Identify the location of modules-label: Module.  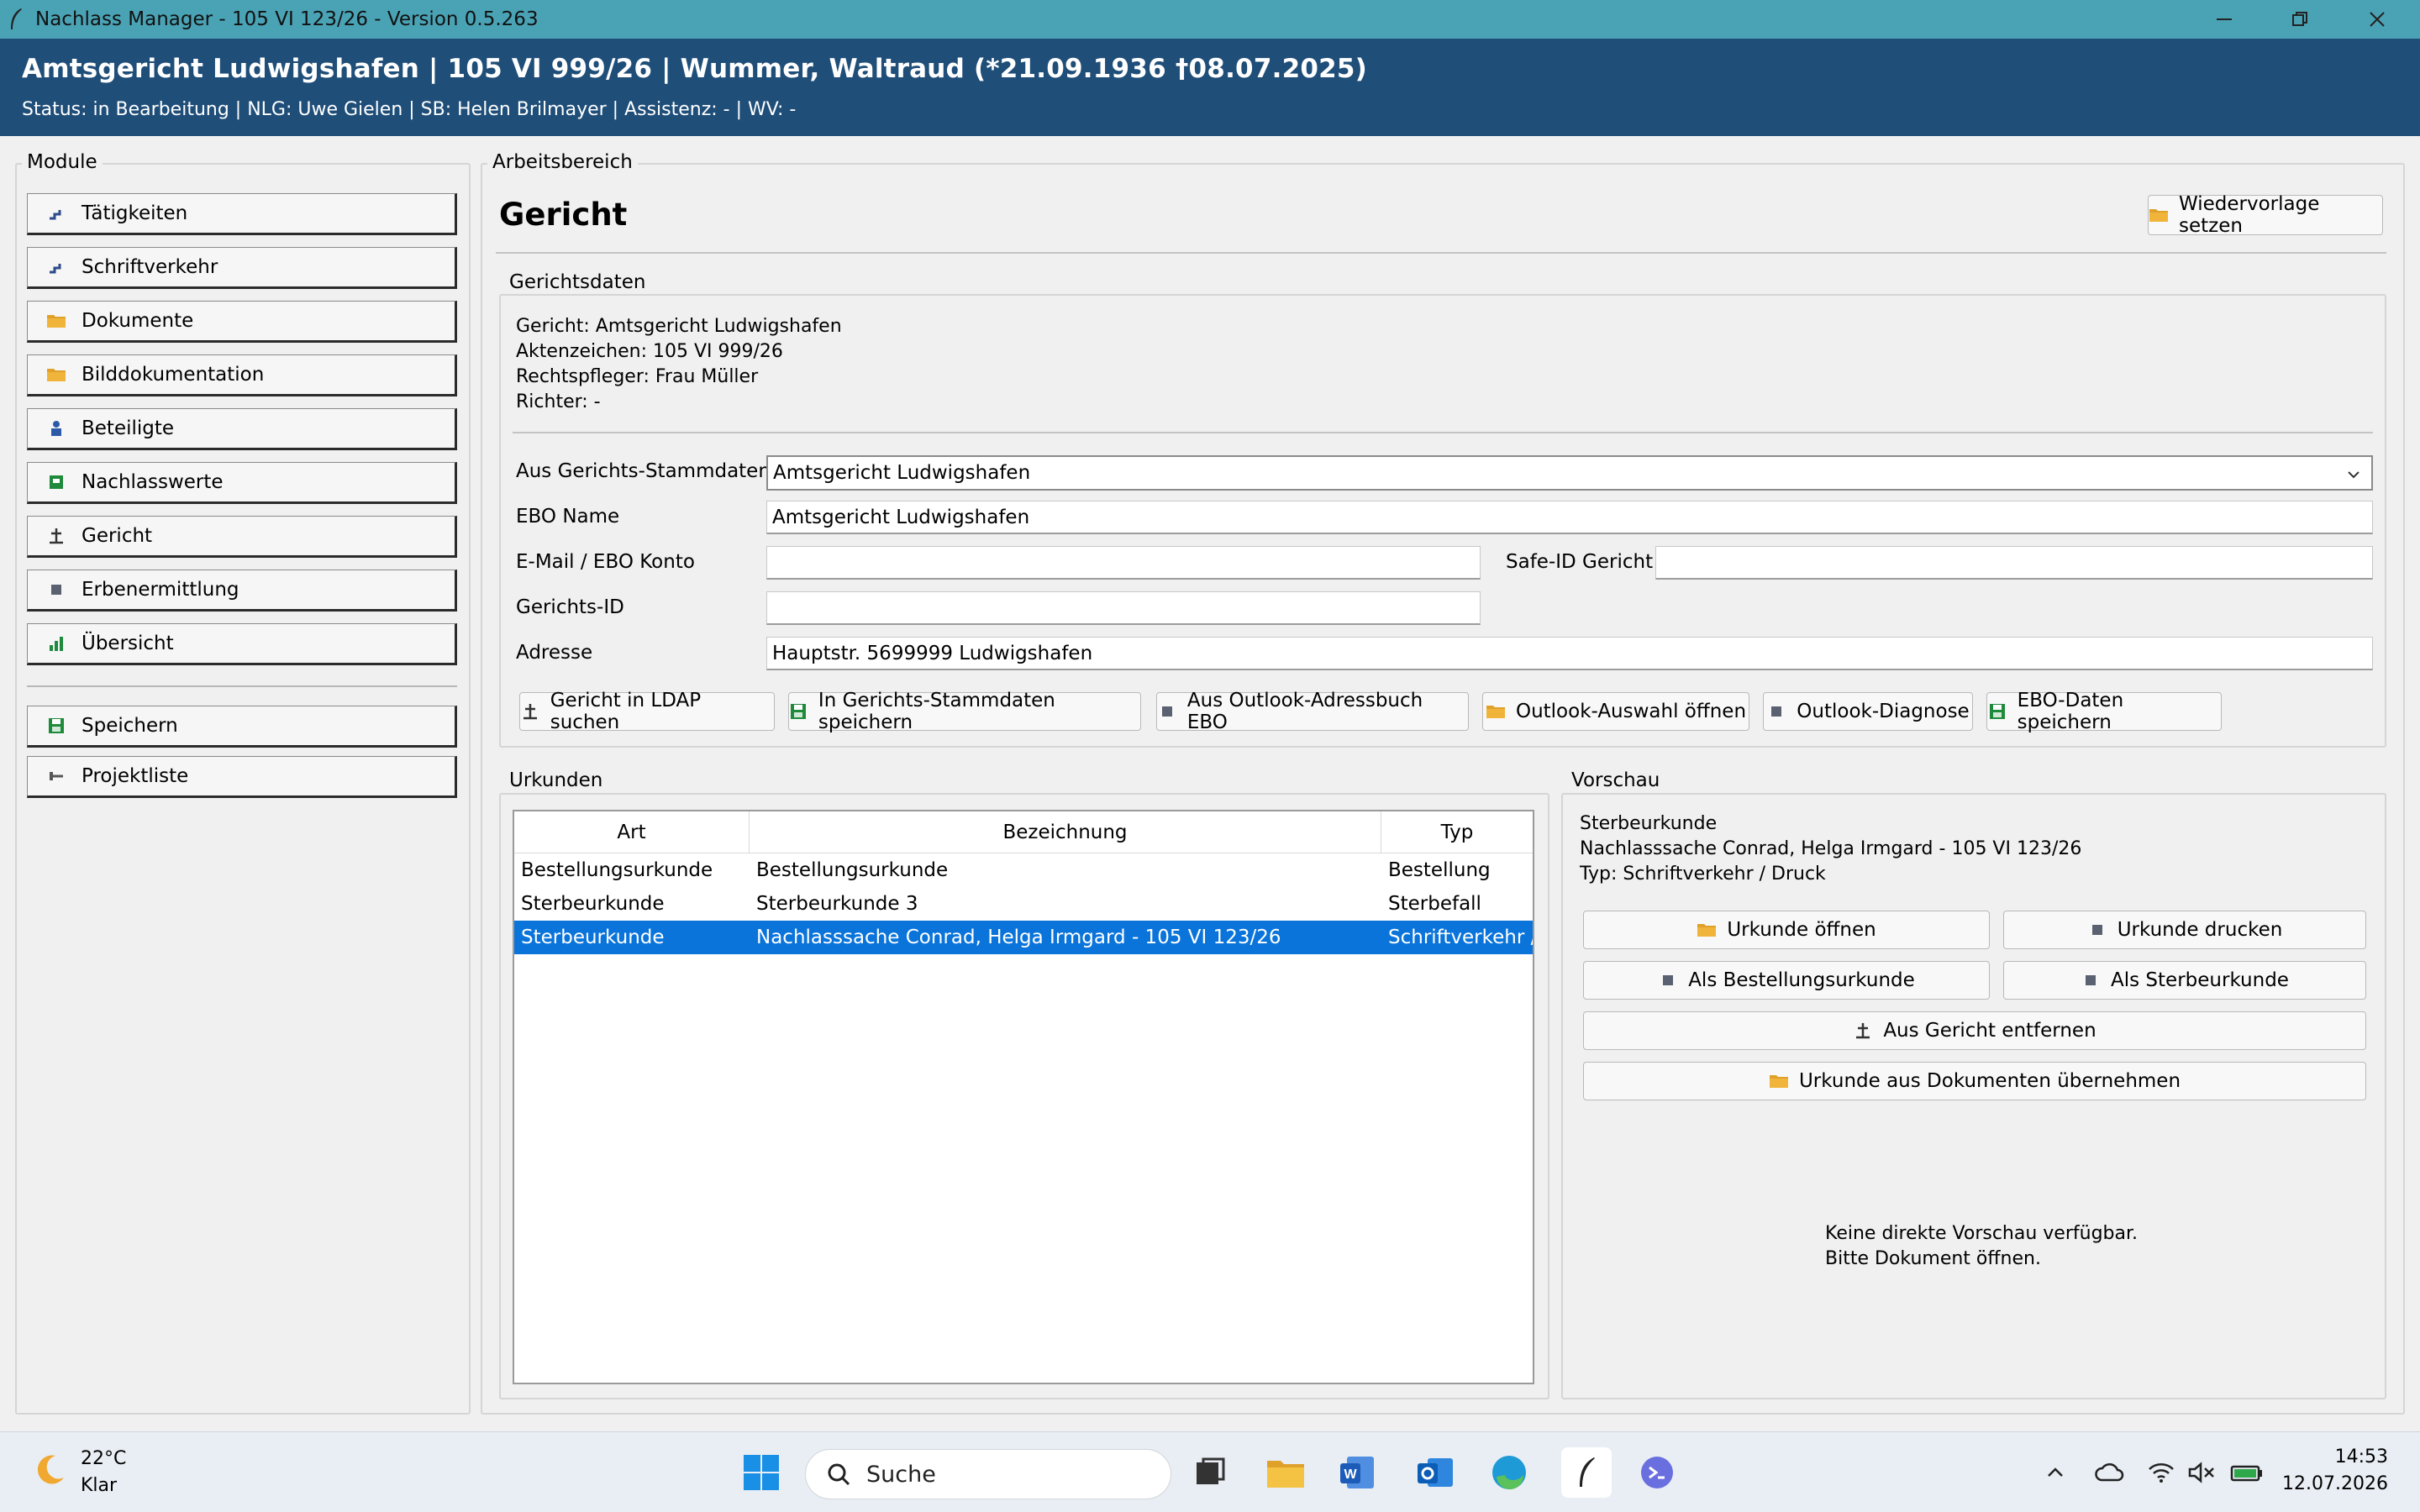
(62, 162).